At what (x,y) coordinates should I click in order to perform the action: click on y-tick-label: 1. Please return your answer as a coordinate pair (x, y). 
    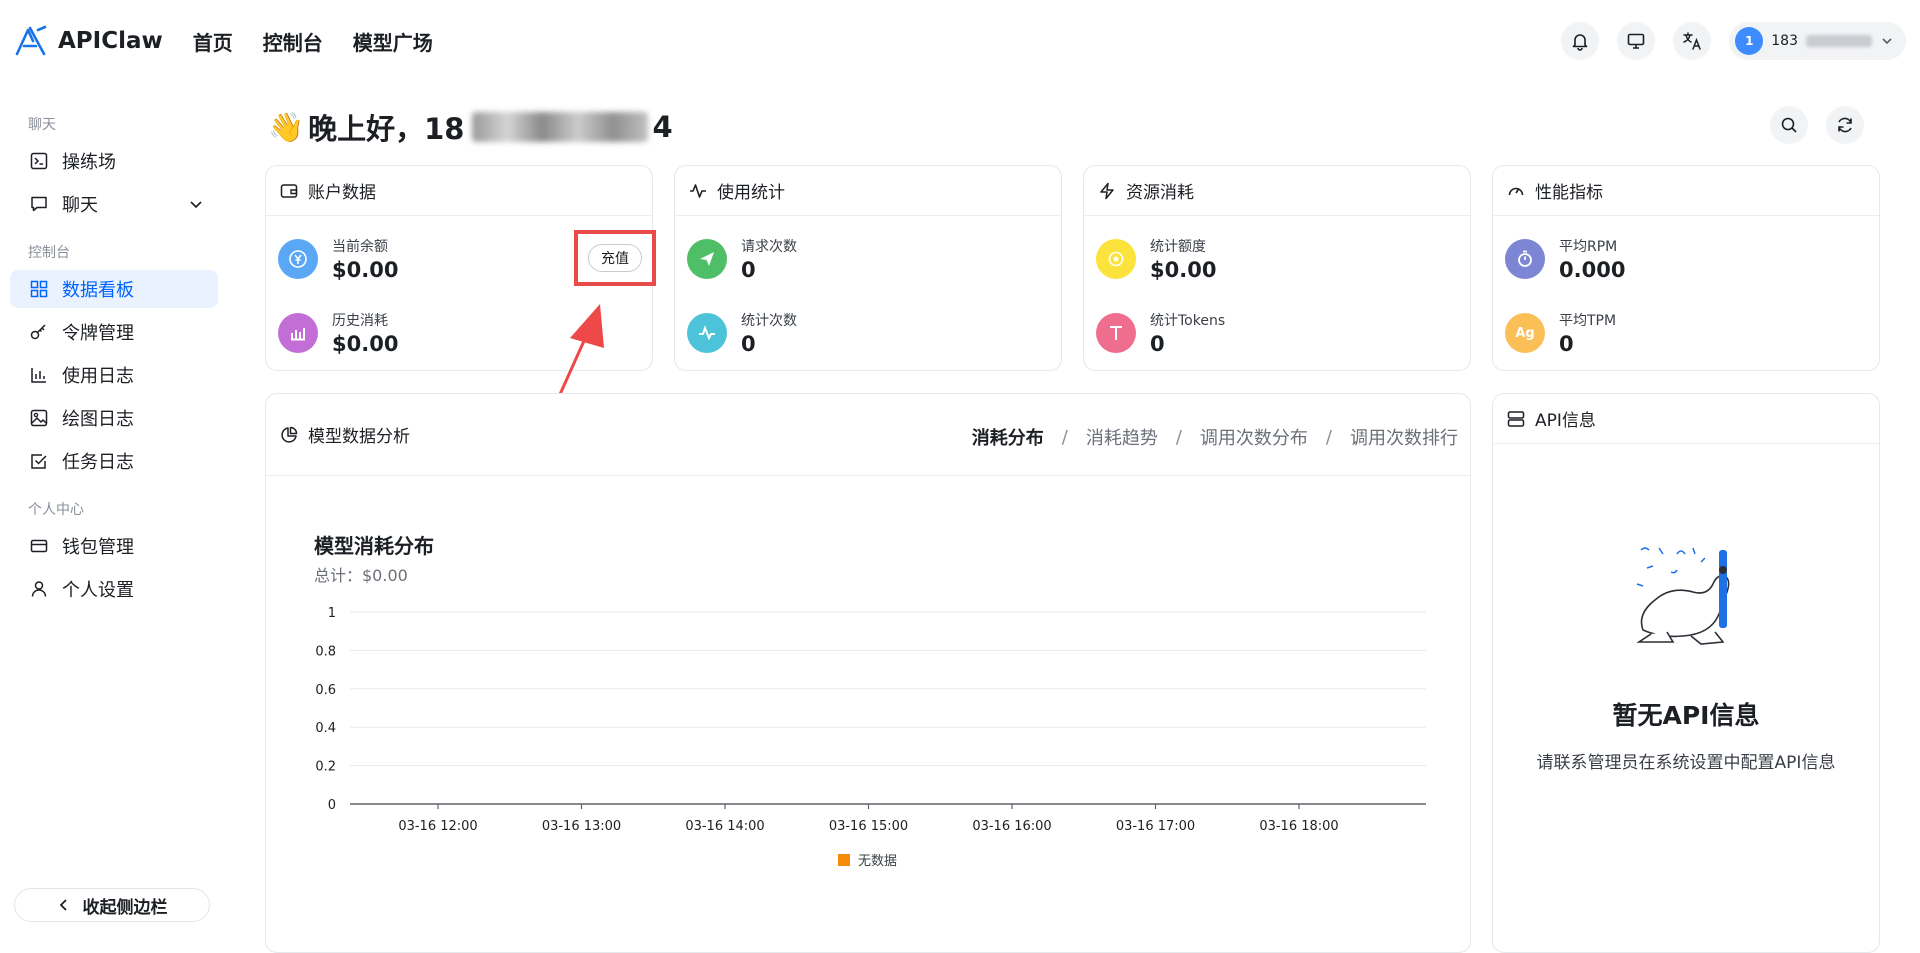
    Looking at the image, I should click on (332, 613).